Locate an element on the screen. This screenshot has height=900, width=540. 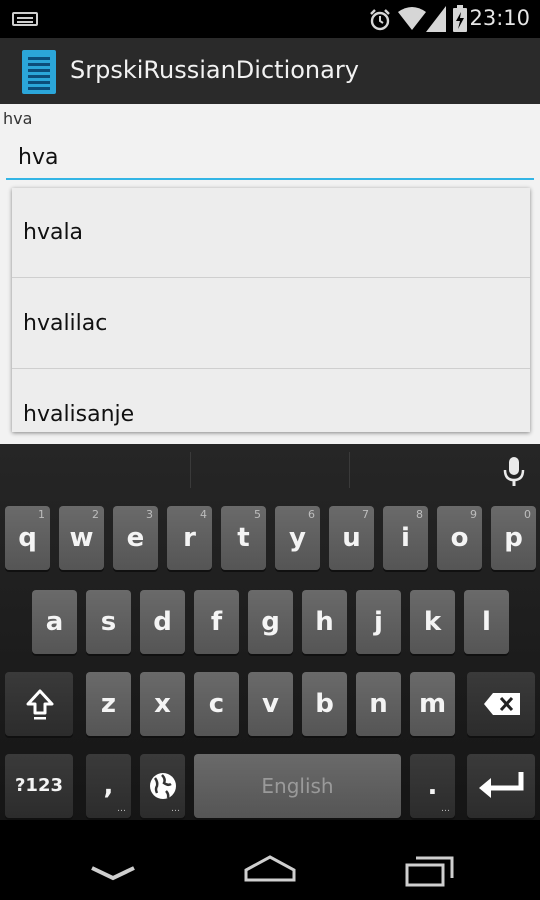
key-number-hint: 2 is located at coordinates (95, 514).